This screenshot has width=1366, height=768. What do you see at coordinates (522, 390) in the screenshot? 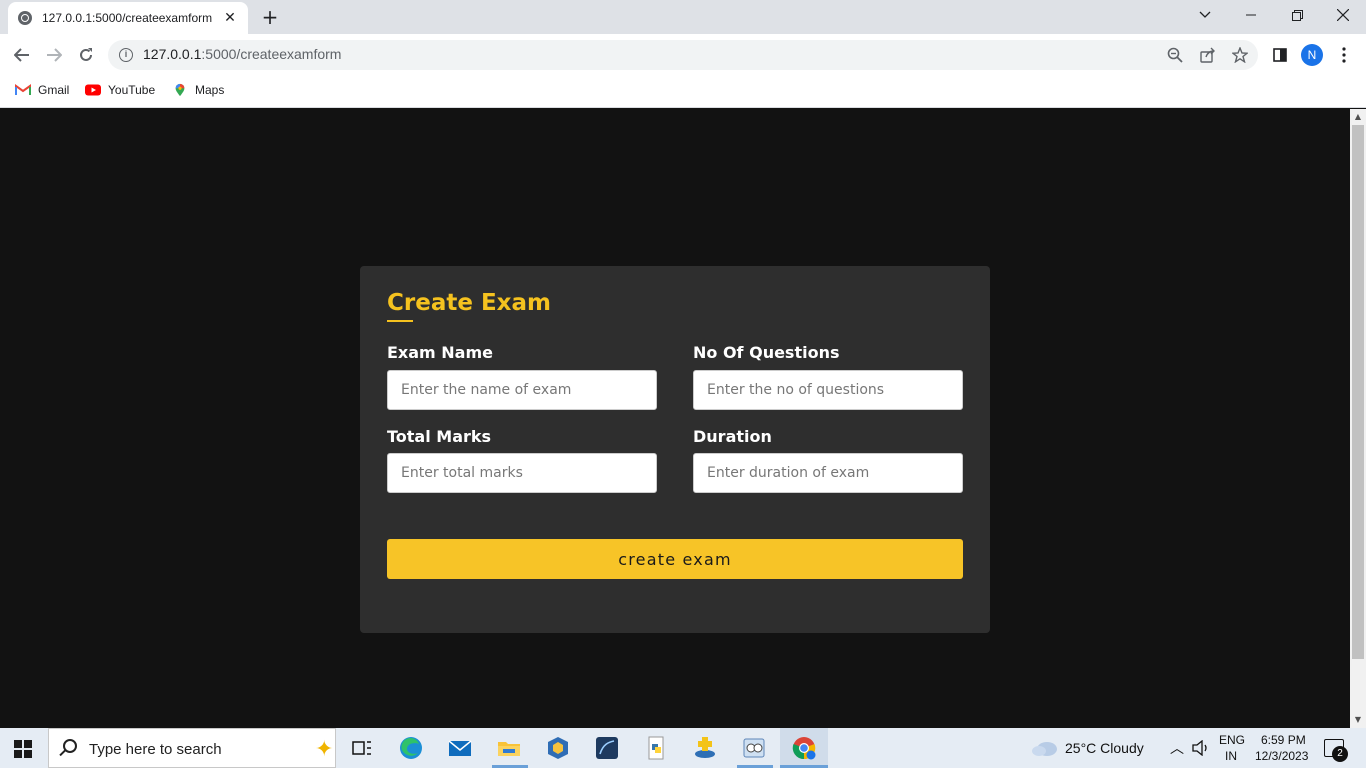
I see `exam-name-input` at bounding box center [522, 390].